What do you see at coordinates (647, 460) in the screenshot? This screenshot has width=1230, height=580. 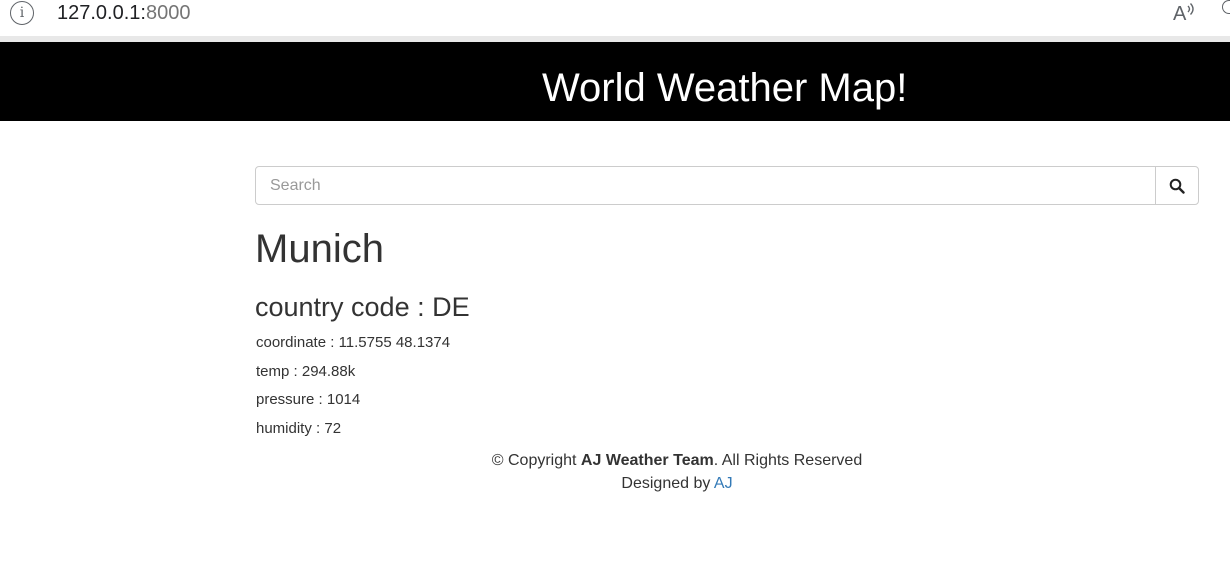 I see `team-name: AJ Weather Team` at bounding box center [647, 460].